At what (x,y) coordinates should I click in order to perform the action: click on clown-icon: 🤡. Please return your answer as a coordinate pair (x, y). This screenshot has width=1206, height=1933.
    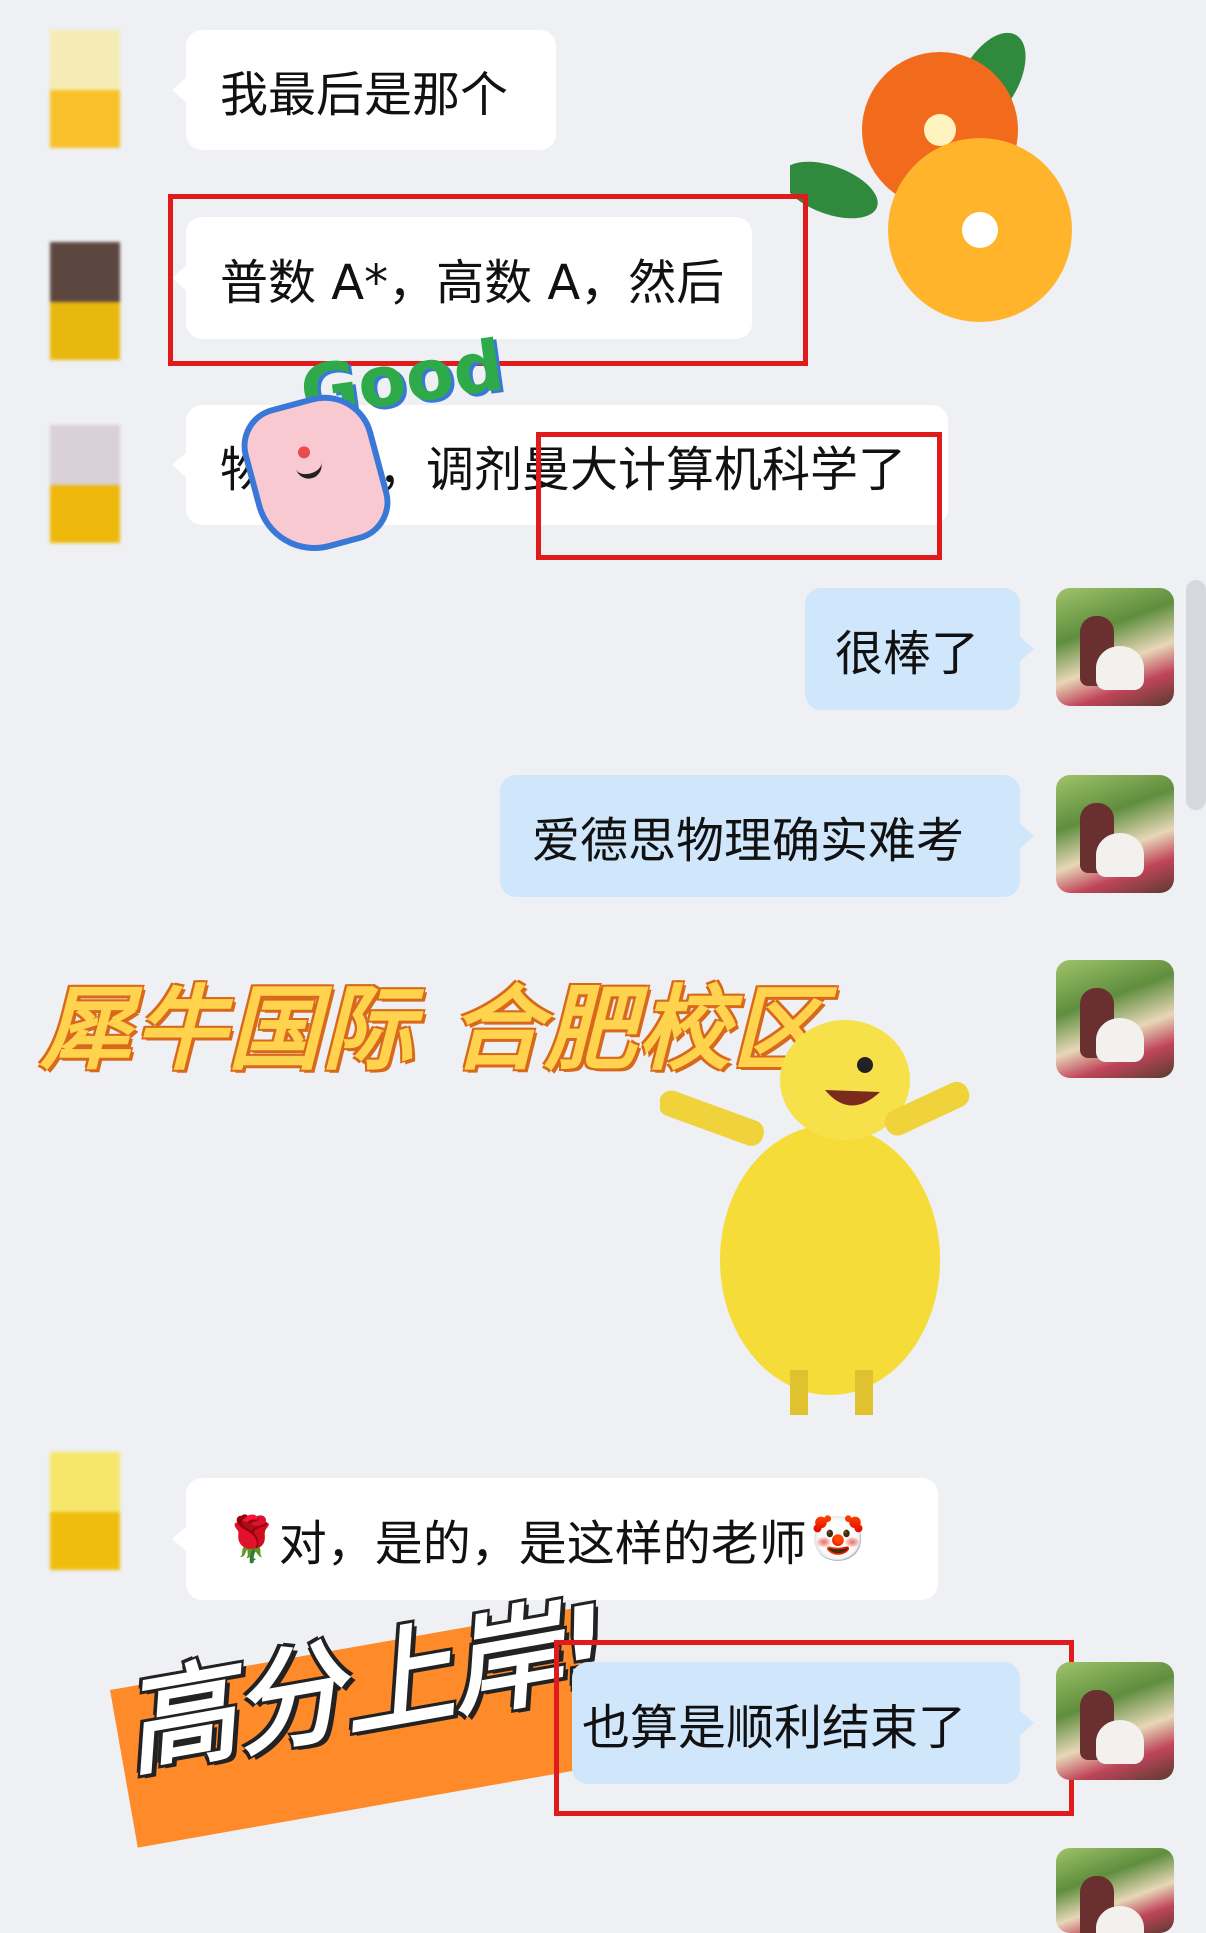
    Looking at the image, I should click on (838, 1539).